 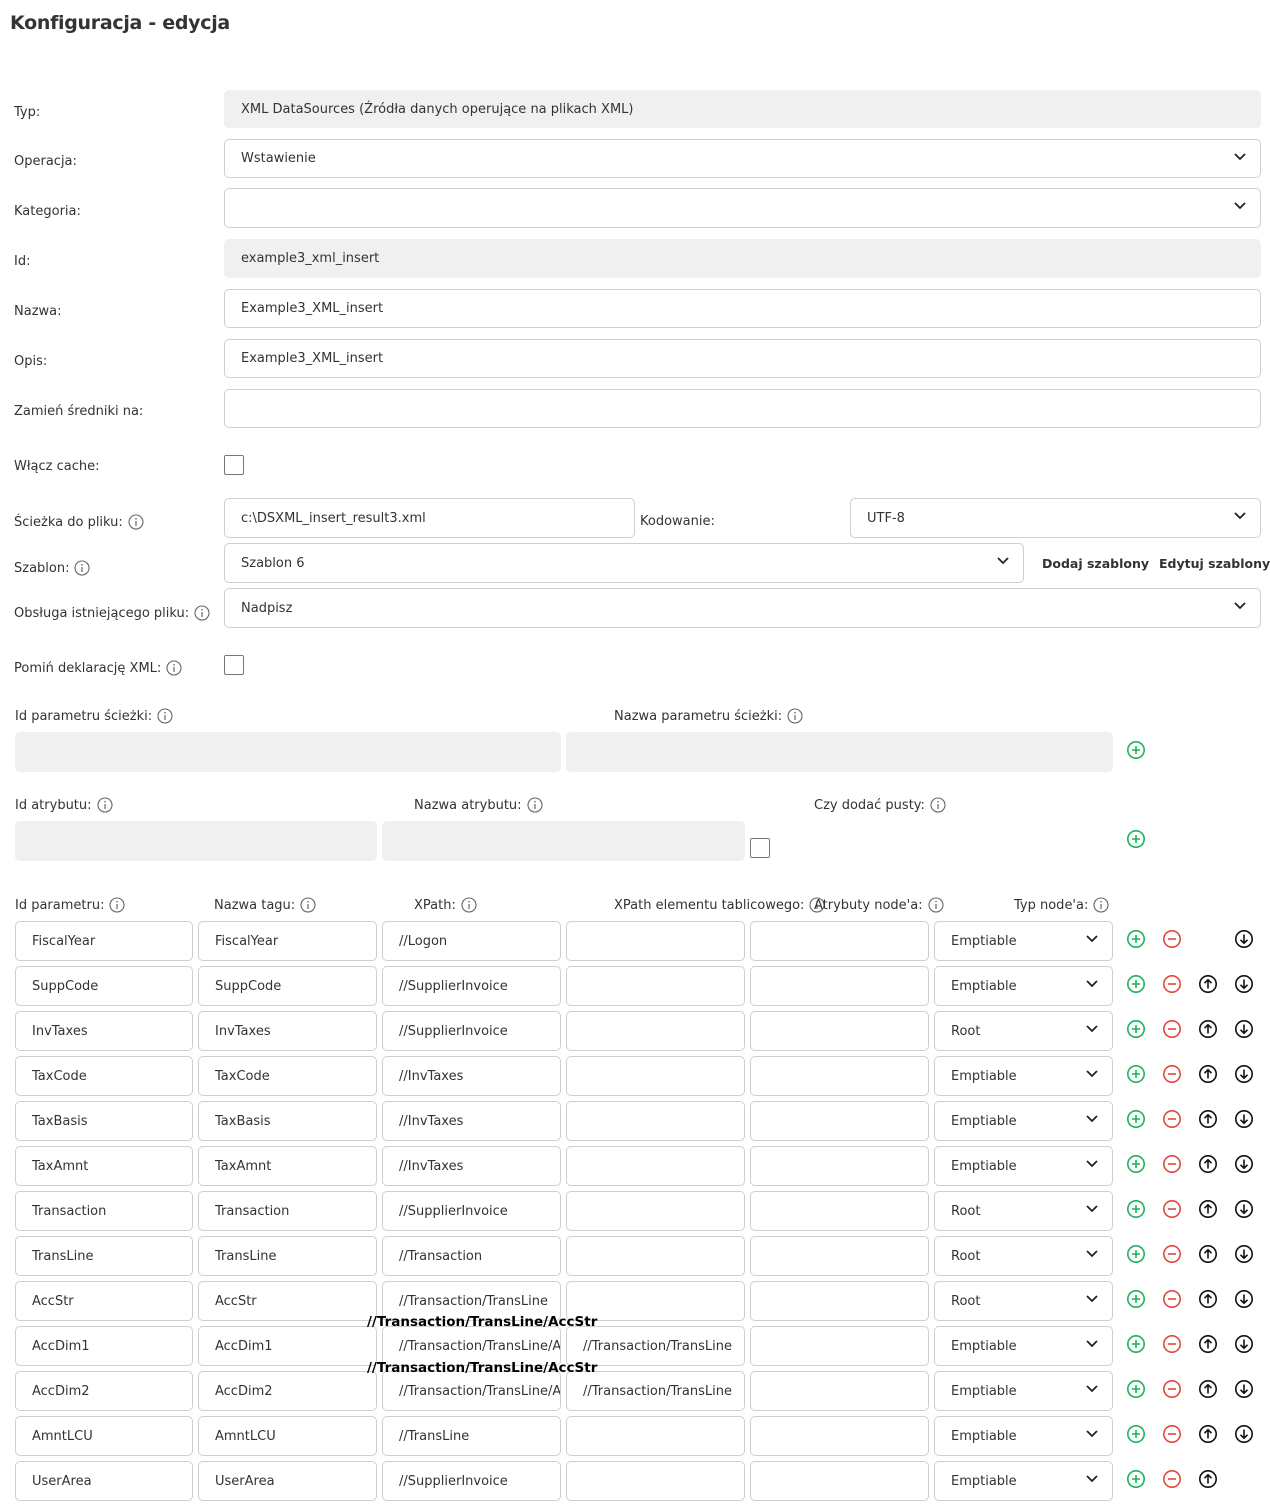 What do you see at coordinates (760, 848) in the screenshot?
I see `attr-empty-checkbox` at bounding box center [760, 848].